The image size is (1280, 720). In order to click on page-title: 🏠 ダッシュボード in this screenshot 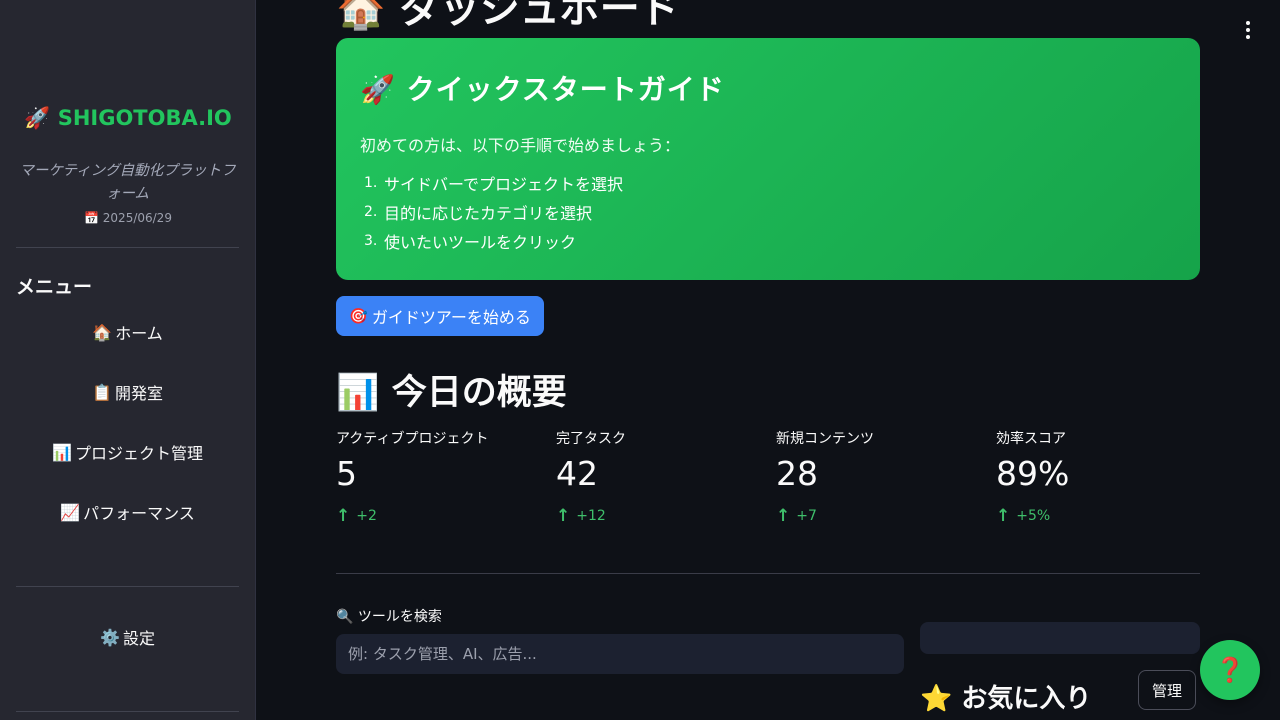, I will do `click(508, 16)`.